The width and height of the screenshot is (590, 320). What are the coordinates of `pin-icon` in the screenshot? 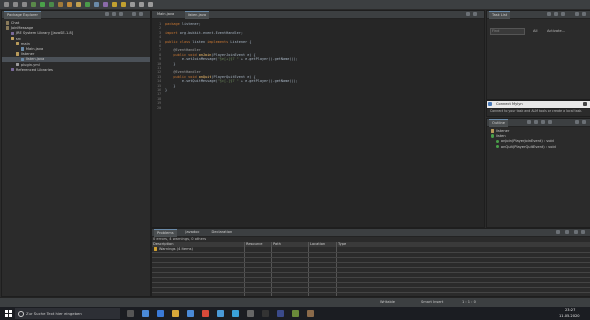 It's located at (150, 4).